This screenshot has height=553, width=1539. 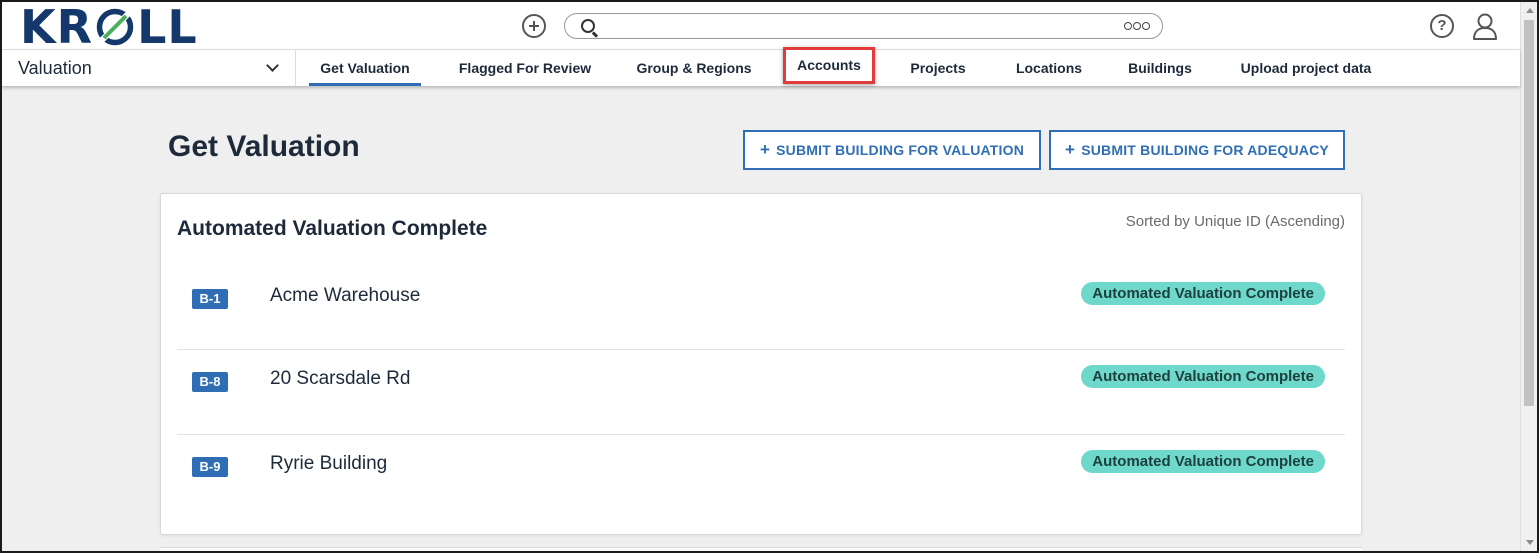 What do you see at coordinates (1442, 26) in the screenshot?
I see `help-icon: ?` at bounding box center [1442, 26].